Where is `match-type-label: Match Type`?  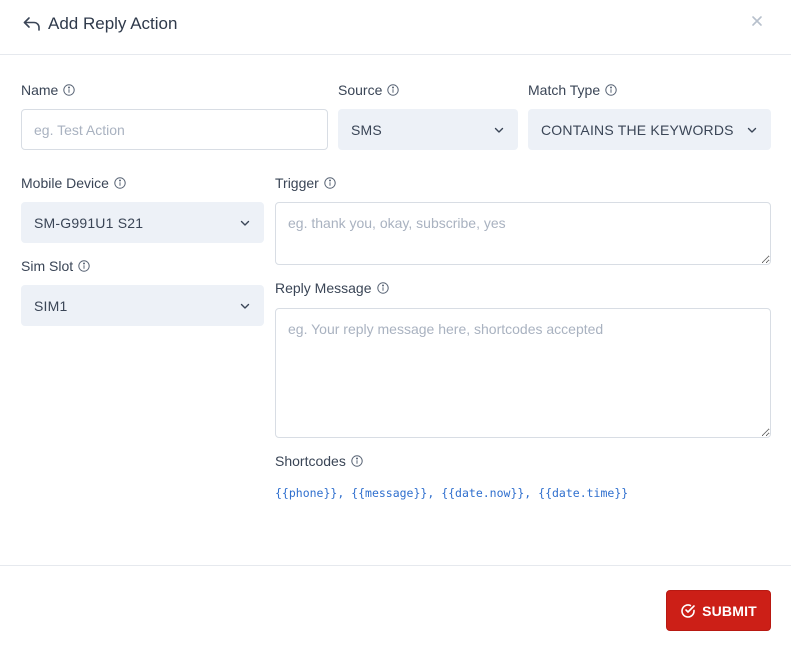
match-type-label: Match Type is located at coordinates (572, 90).